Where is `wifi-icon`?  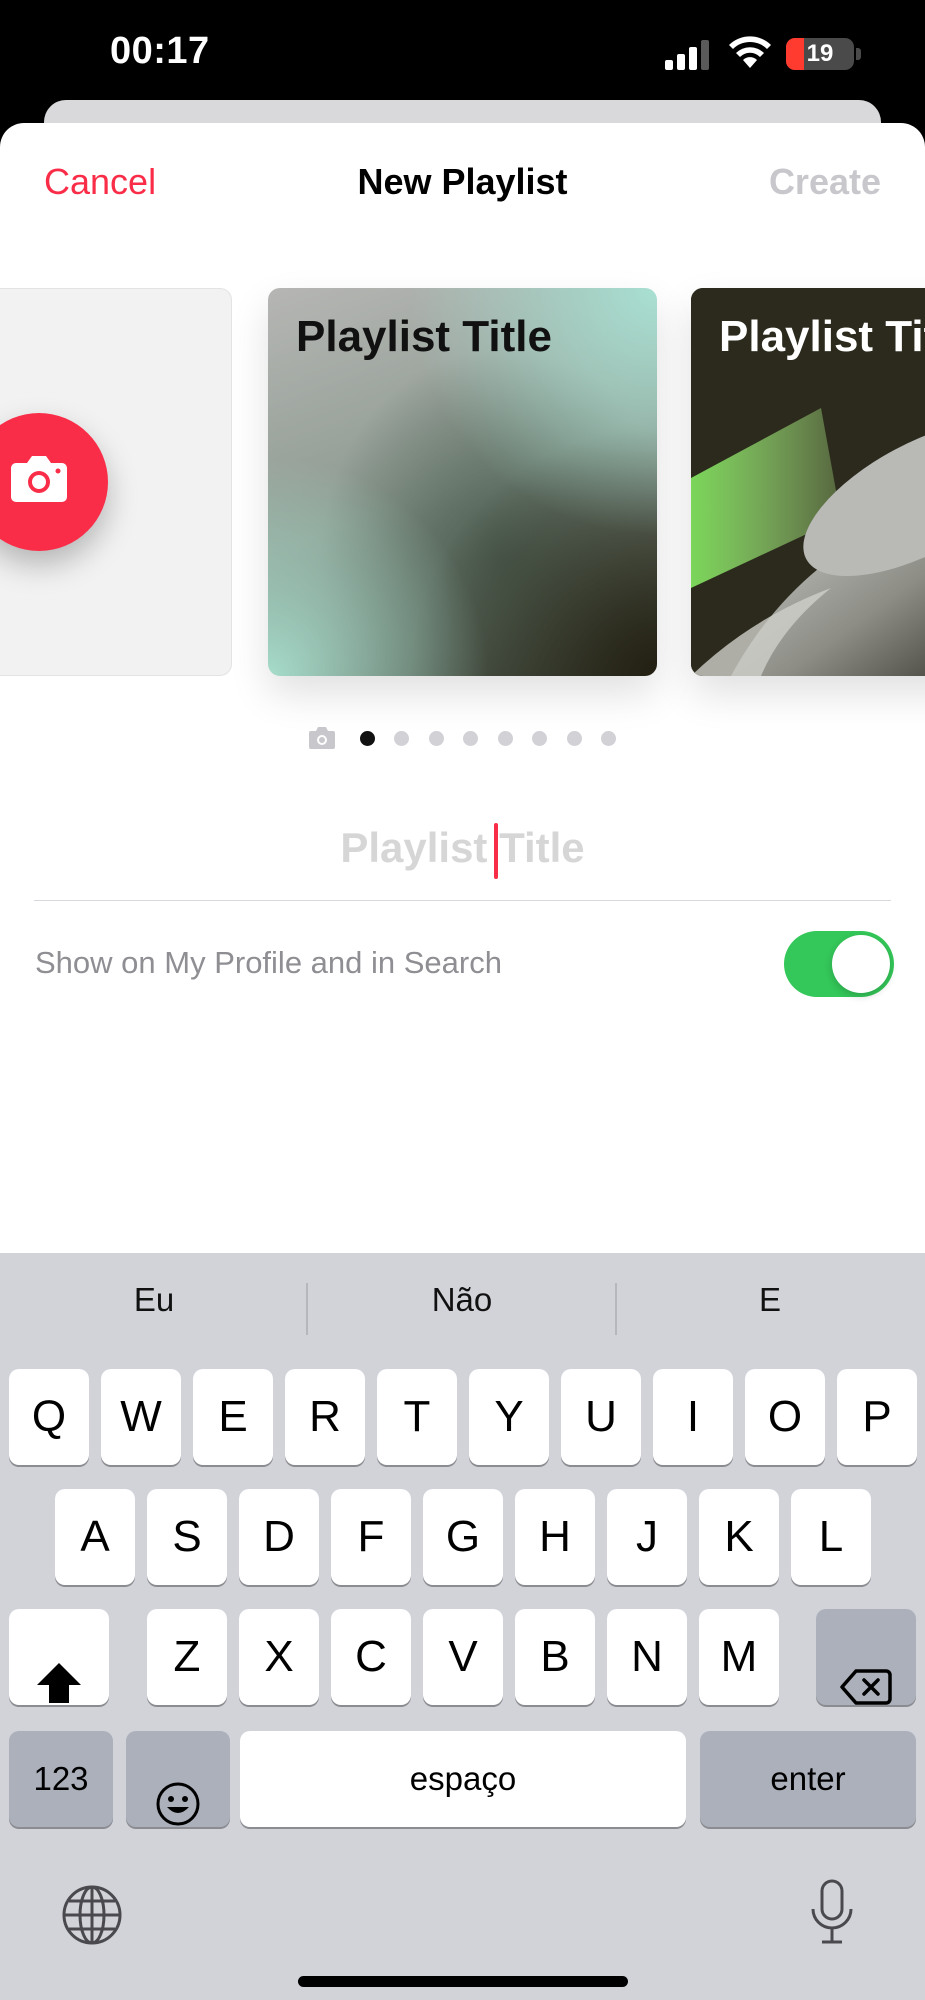 wifi-icon is located at coordinates (750, 52).